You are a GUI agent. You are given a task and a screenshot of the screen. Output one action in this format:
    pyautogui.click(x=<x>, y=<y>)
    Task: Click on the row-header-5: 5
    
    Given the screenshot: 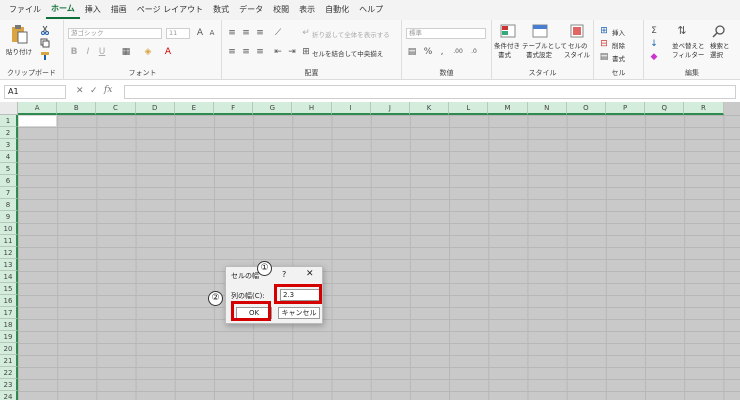 What is the action you would take?
    pyautogui.click(x=9, y=169)
    